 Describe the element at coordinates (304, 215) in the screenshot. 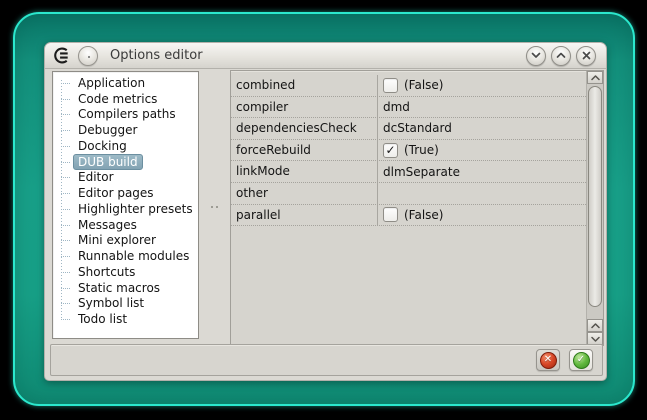

I see `property-name: parallel` at that location.